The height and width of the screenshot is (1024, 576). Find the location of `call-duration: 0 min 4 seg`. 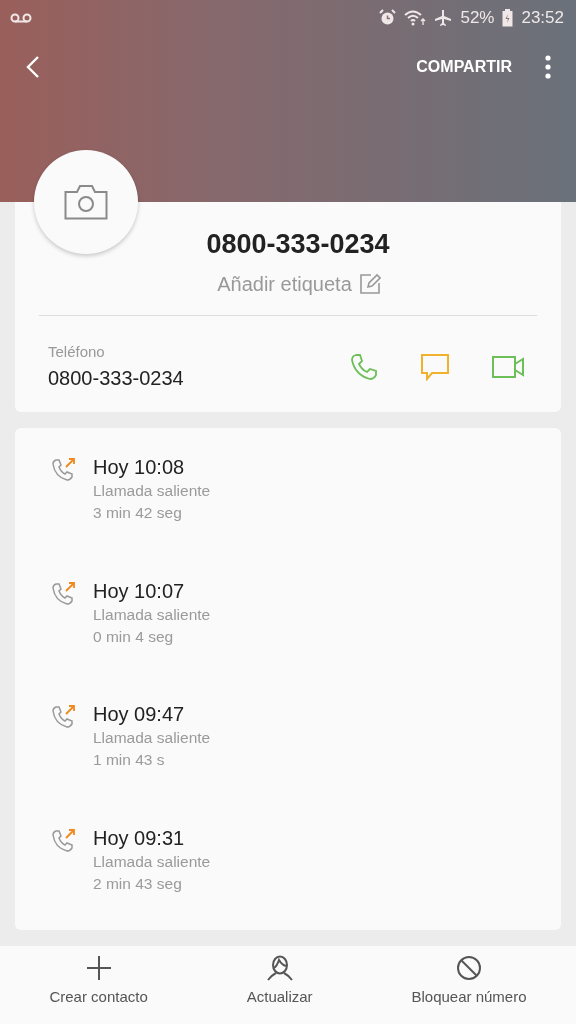

call-duration: 0 min 4 seg is located at coordinates (134, 636).